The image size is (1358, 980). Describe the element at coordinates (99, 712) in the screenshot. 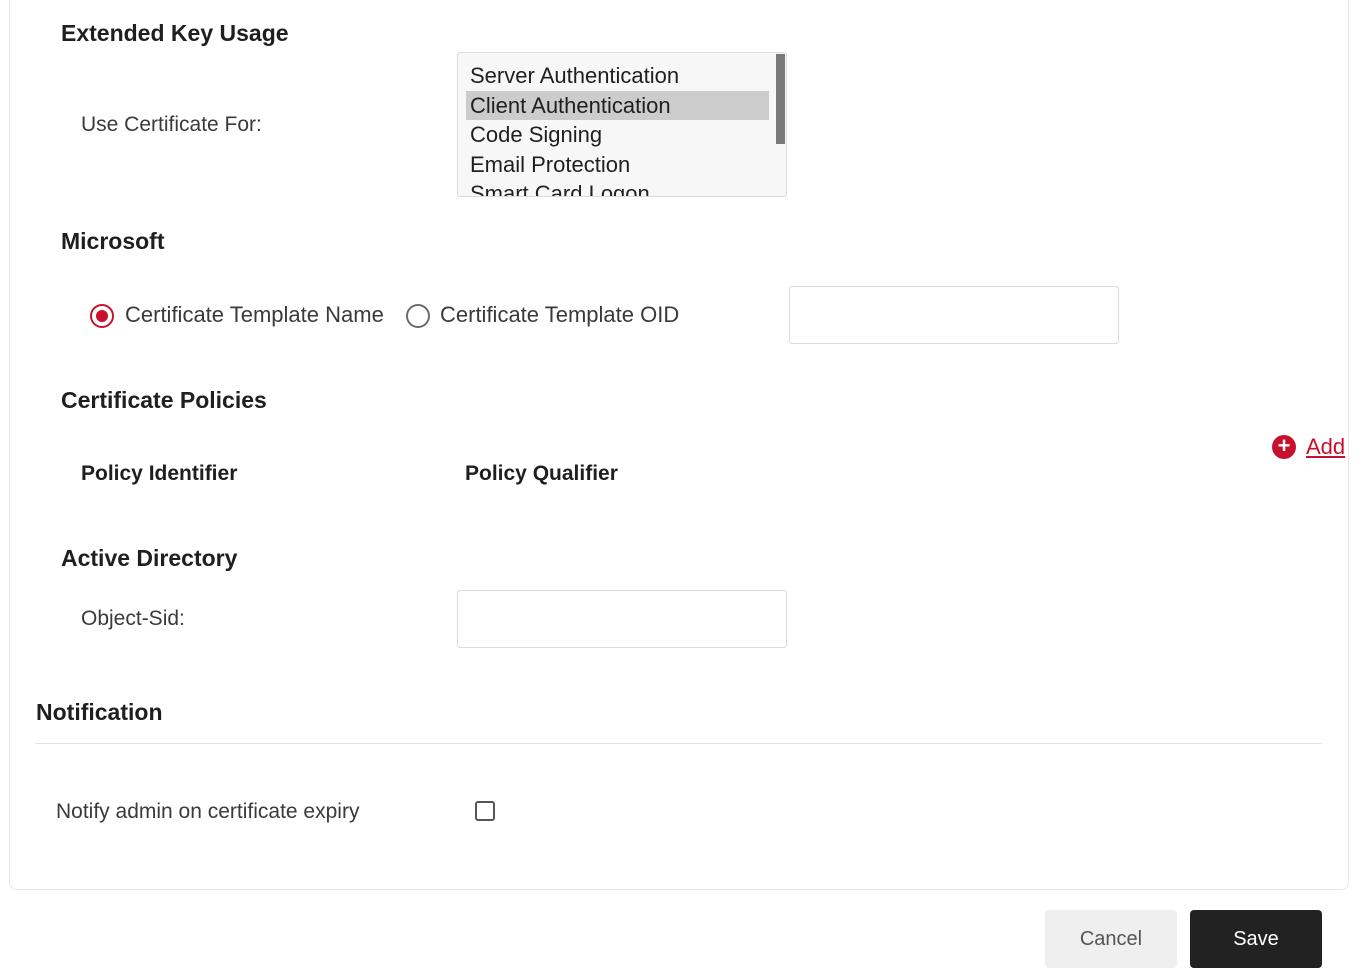

I see `notification-title: Notification` at that location.